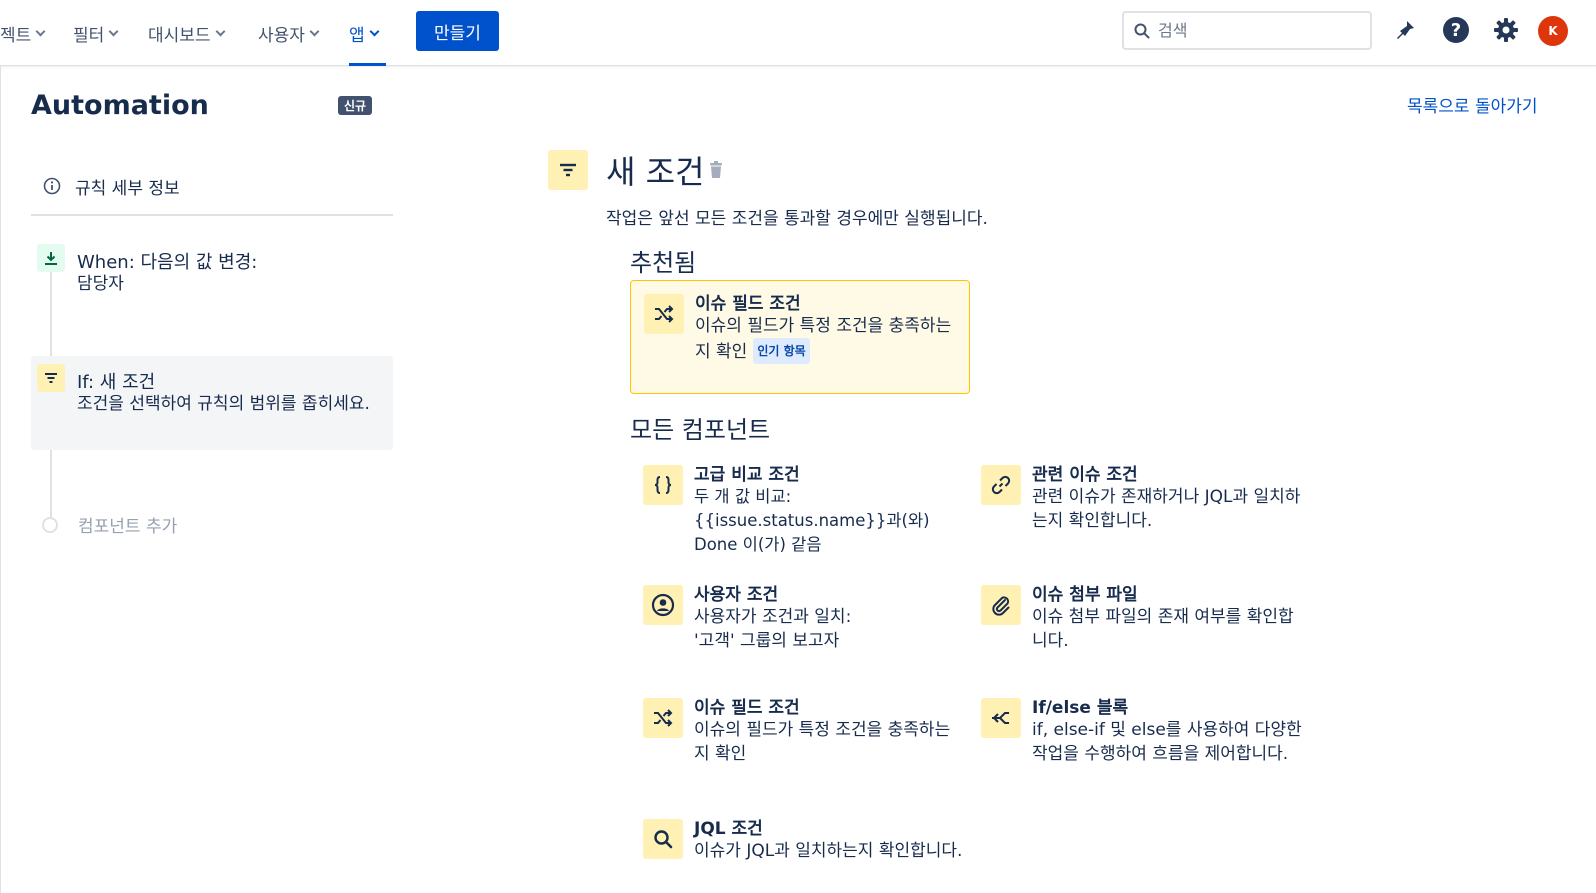  What do you see at coordinates (50, 524) in the screenshot?
I see `timeline-dot` at bounding box center [50, 524].